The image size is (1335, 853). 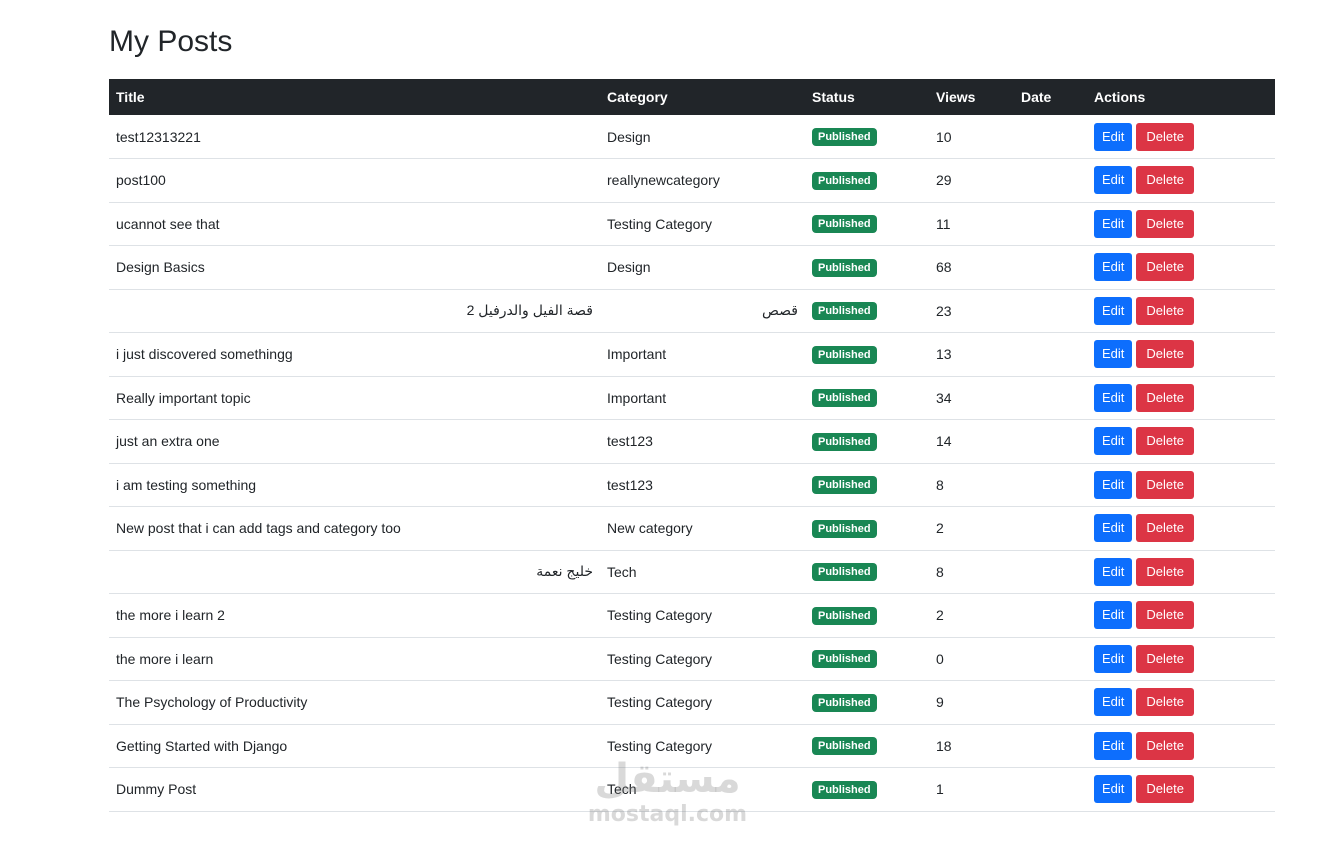 I want to click on post-title-cell: i just discovered somethingg, so click(x=204, y=354).